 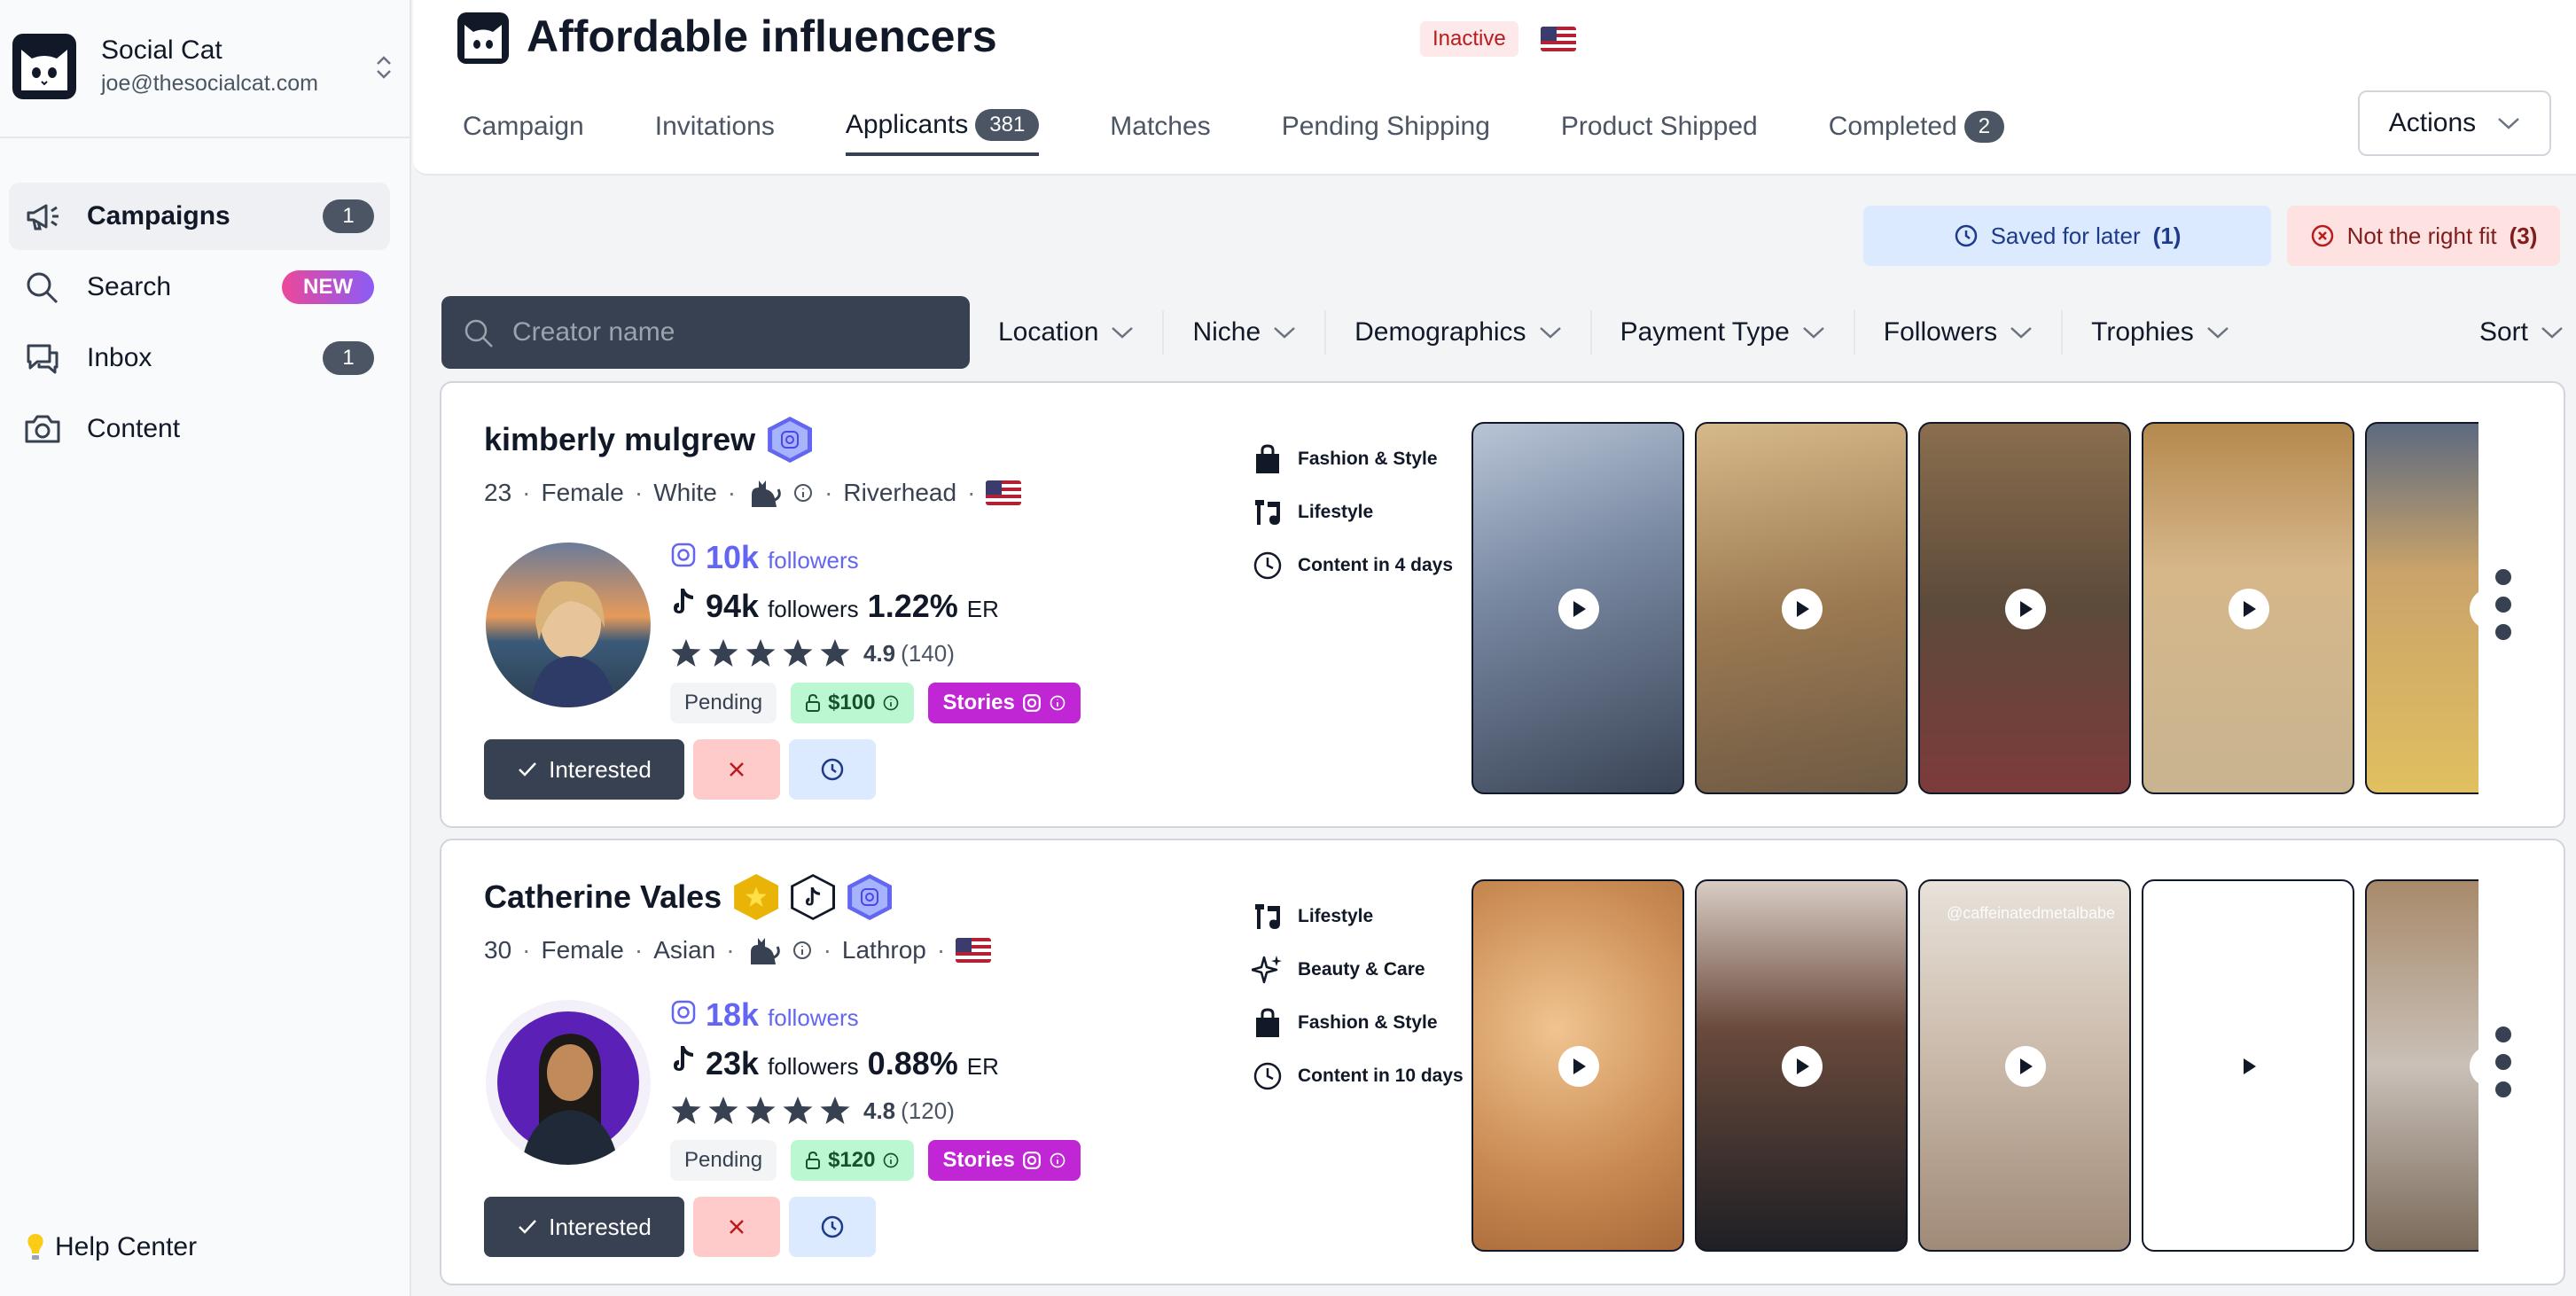 I want to click on creator-gender: Female, so click(x=582, y=950).